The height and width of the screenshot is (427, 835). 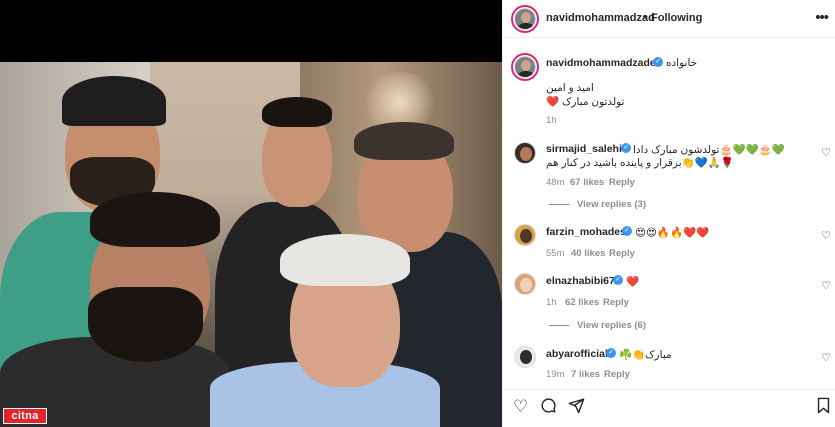 I want to click on comment-likes: 7 likes, so click(x=585, y=374).